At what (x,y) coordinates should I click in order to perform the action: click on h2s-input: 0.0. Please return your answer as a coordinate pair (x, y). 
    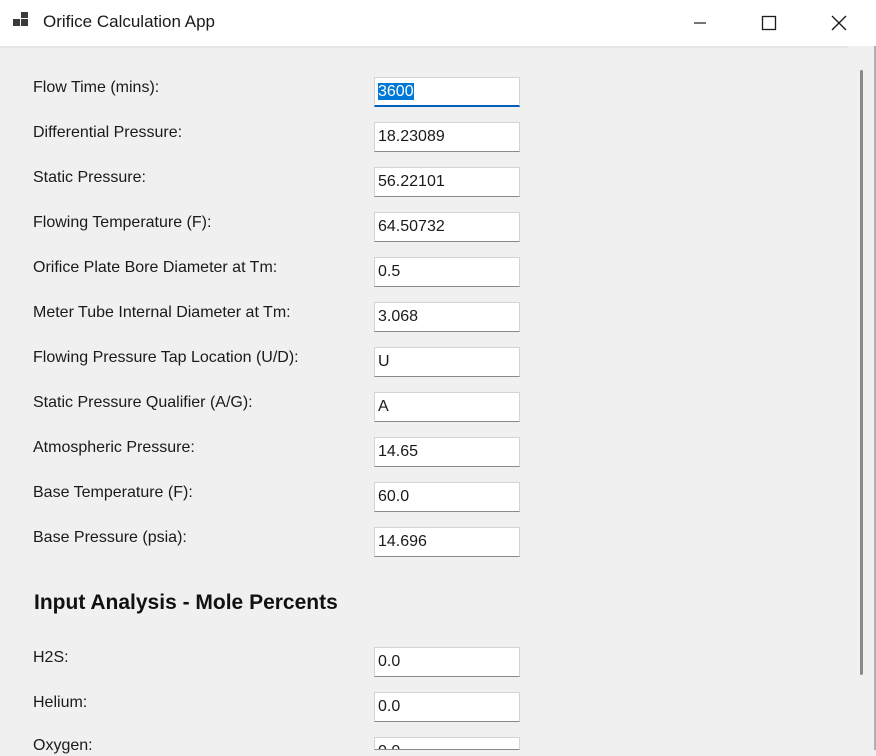
    Looking at the image, I should click on (447, 662).